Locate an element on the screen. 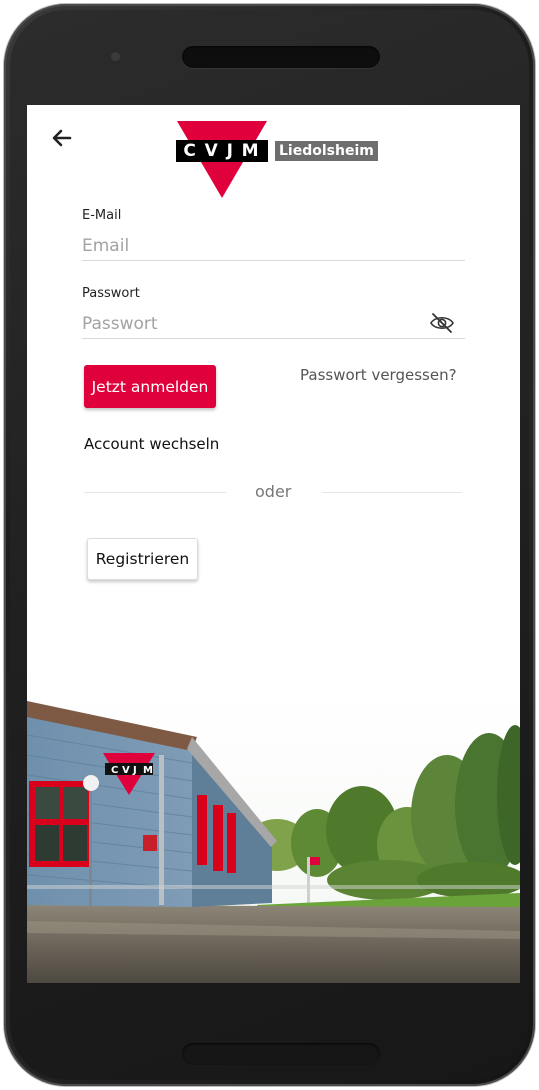 The width and height of the screenshot is (539, 1090). divider-text: oder is located at coordinates (273, 491).